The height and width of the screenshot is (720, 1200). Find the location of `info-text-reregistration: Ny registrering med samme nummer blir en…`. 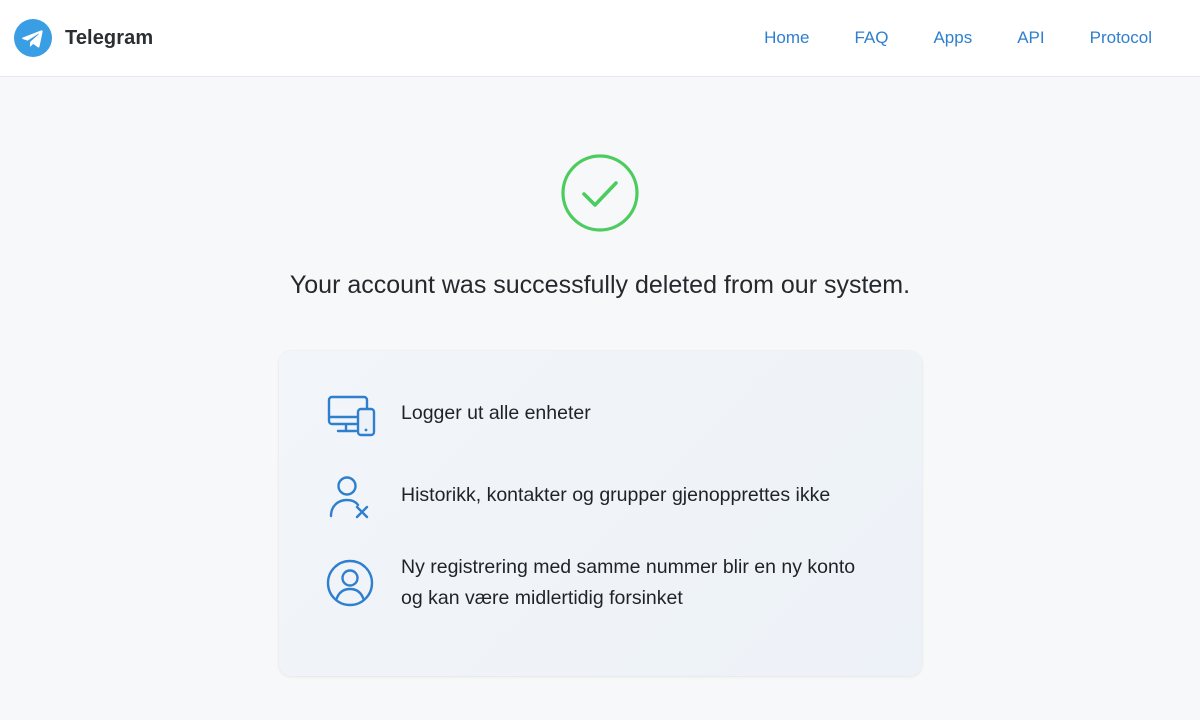

info-text-reregistration: Ny registrering med samme nummer blir en… is located at coordinates (651, 583).